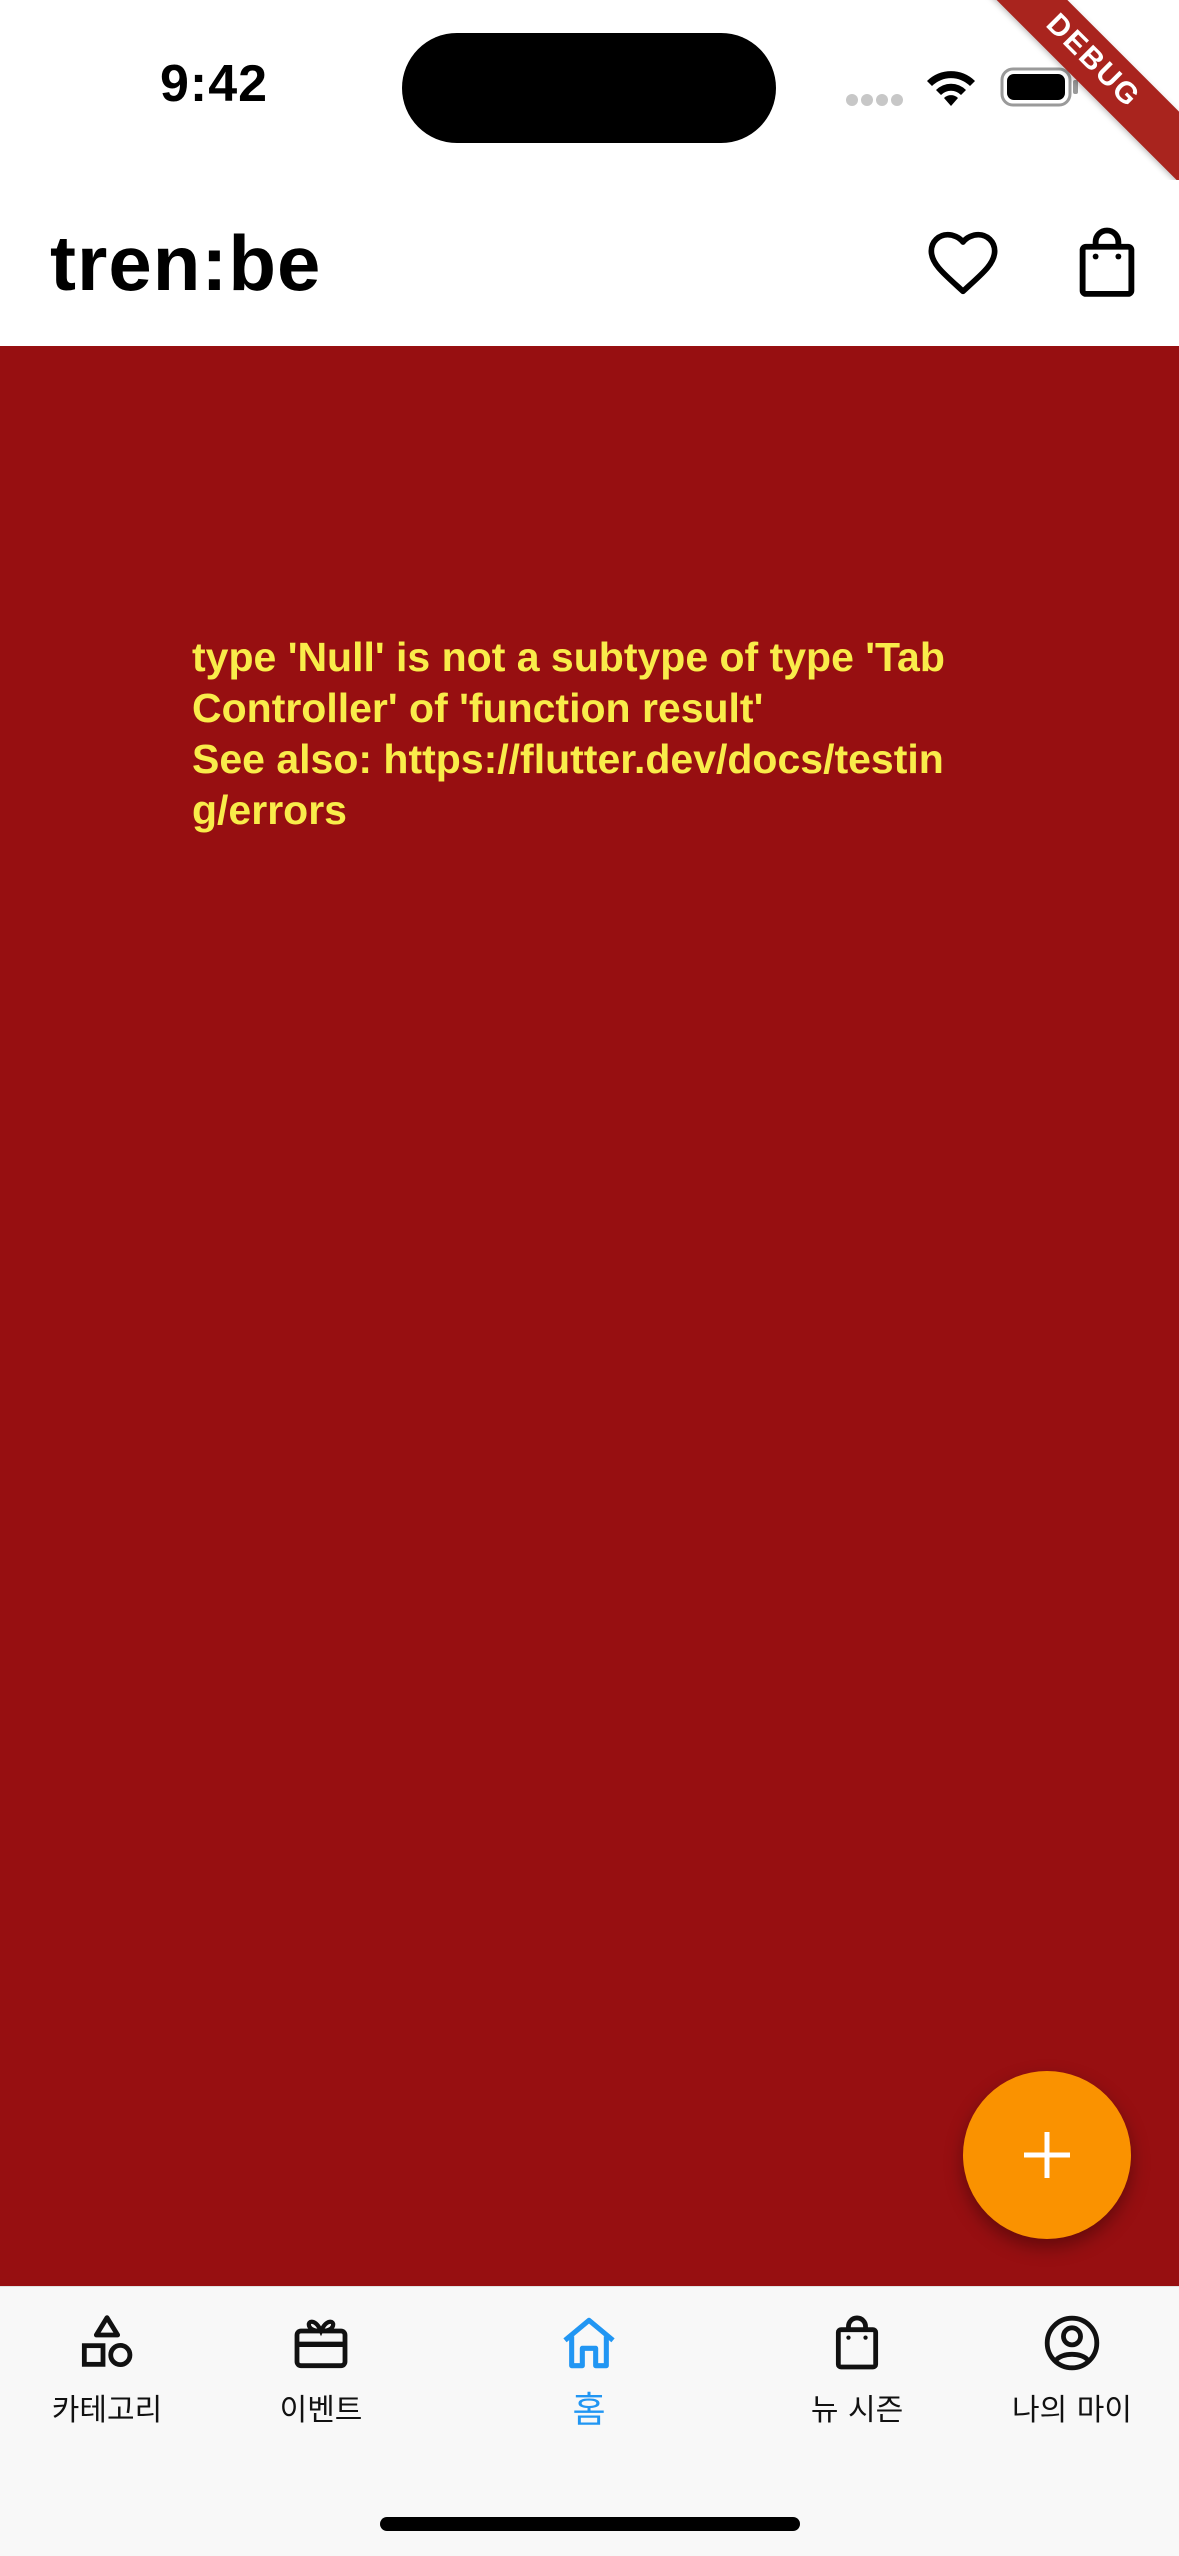 The height and width of the screenshot is (2556, 1179). I want to click on home-indicator, so click(590, 2524).